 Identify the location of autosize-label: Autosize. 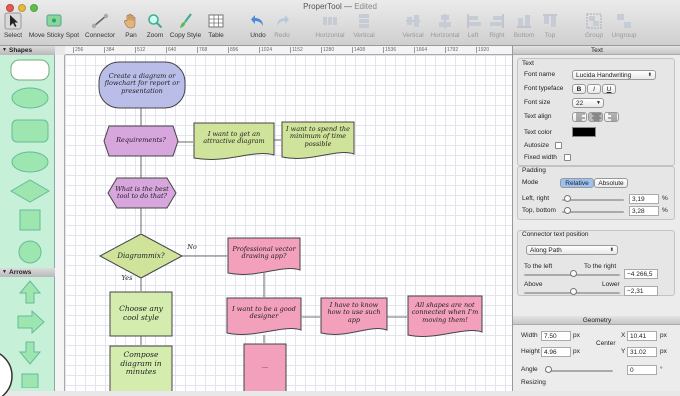
(536, 145).